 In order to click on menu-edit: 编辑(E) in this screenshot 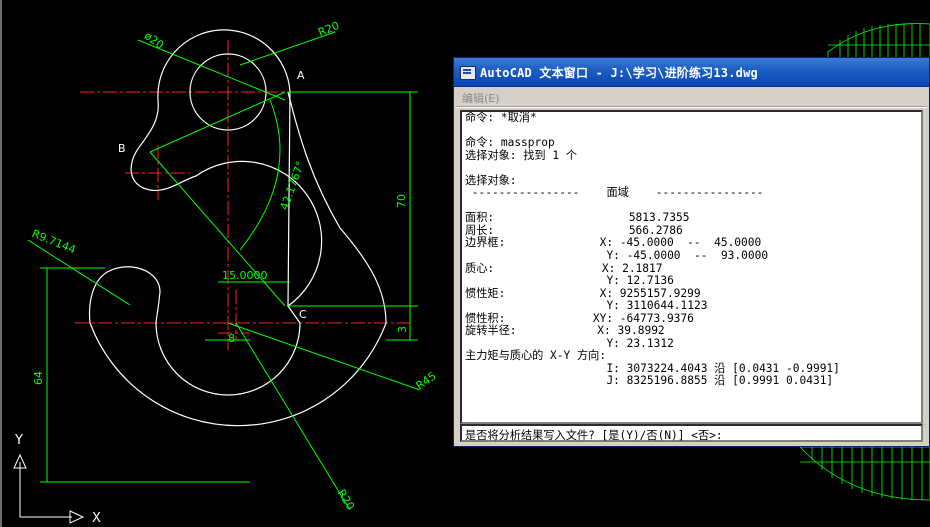, I will do `click(481, 98)`.